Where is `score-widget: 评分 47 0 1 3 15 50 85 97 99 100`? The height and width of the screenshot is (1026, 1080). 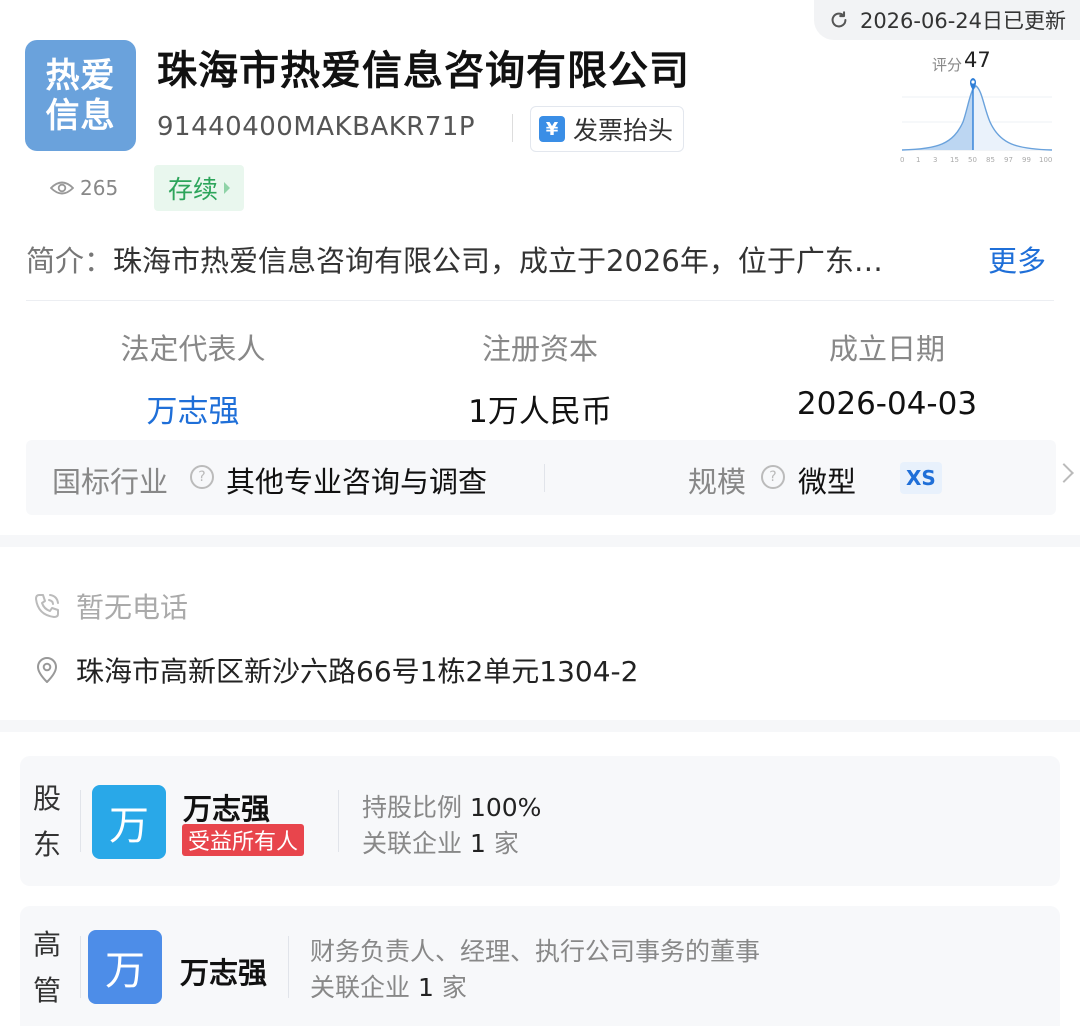 score-widget: 评分 47 0 1 3 15 50 85 97 99 100 is located at coordinates (978, 107).